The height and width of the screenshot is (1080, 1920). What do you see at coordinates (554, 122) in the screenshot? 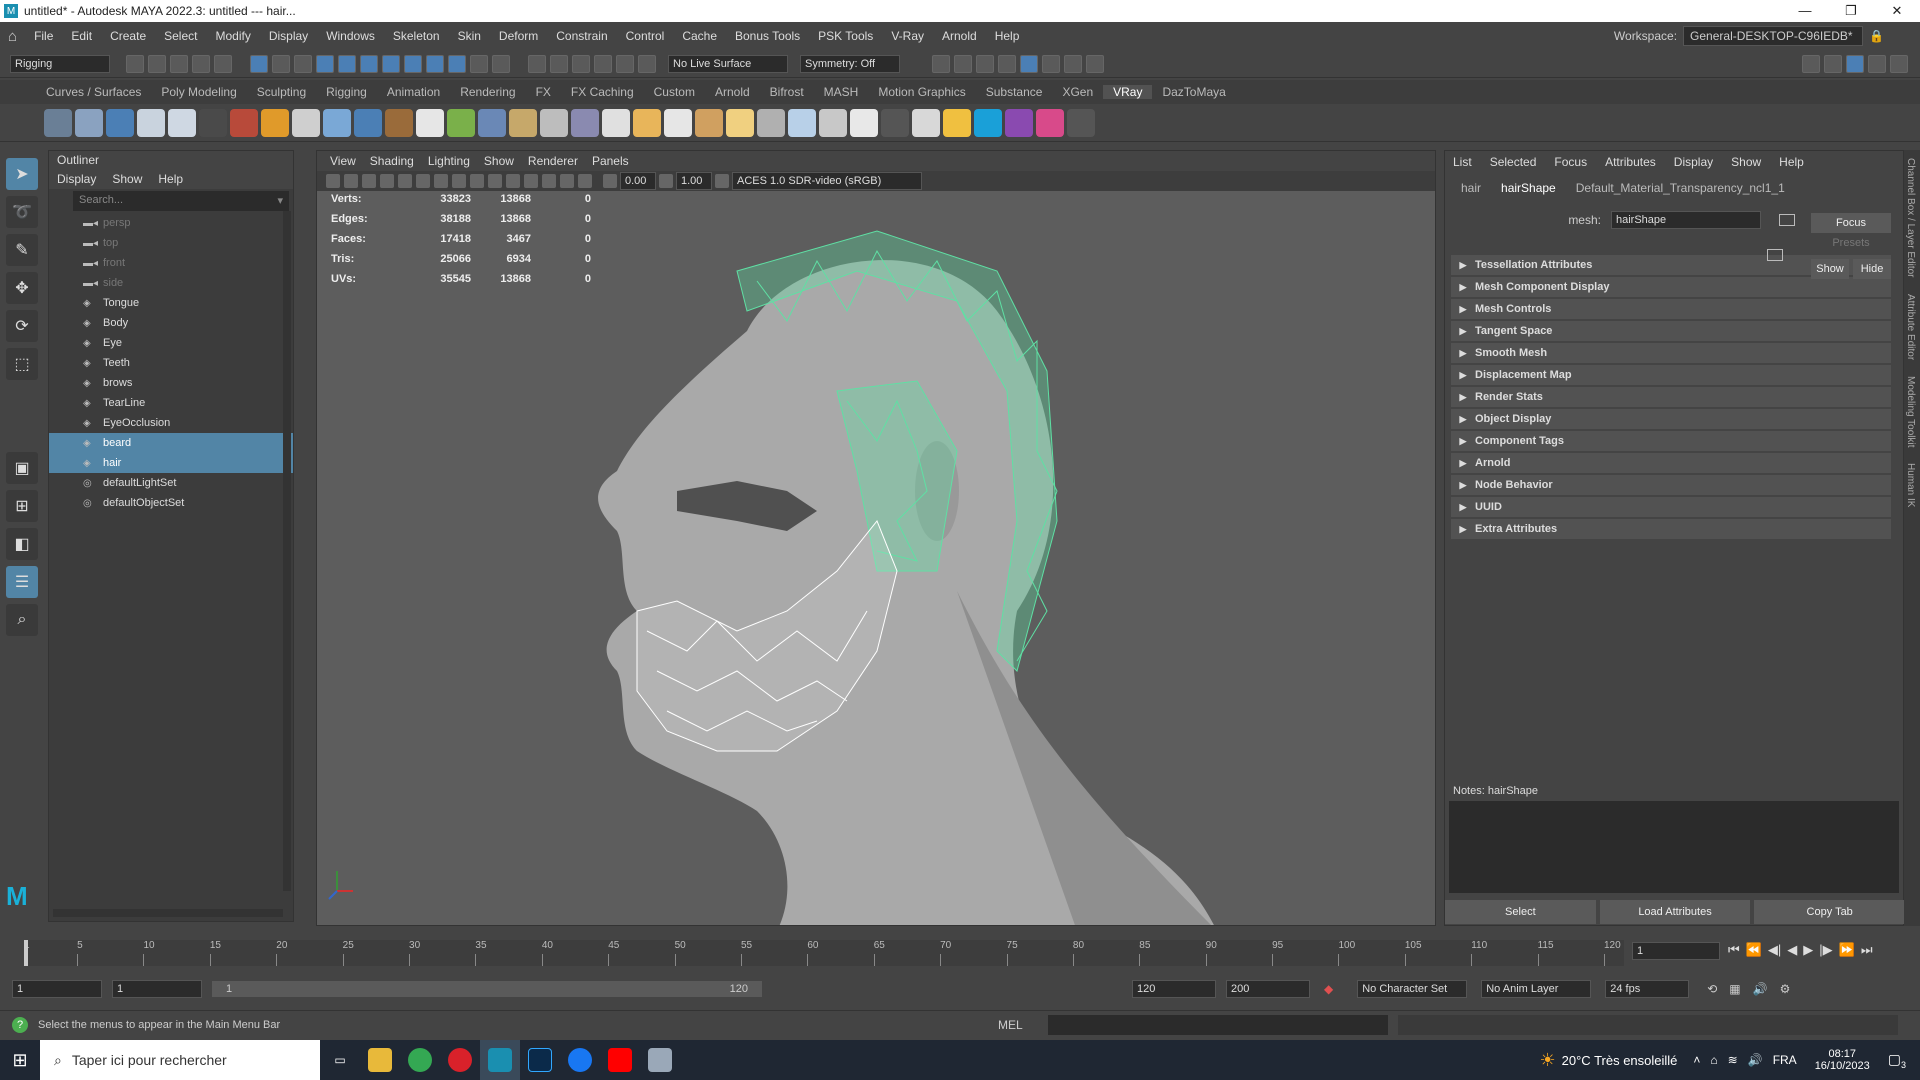
I see `shelf-tool-17-icon` at bounding box center [554, 122].